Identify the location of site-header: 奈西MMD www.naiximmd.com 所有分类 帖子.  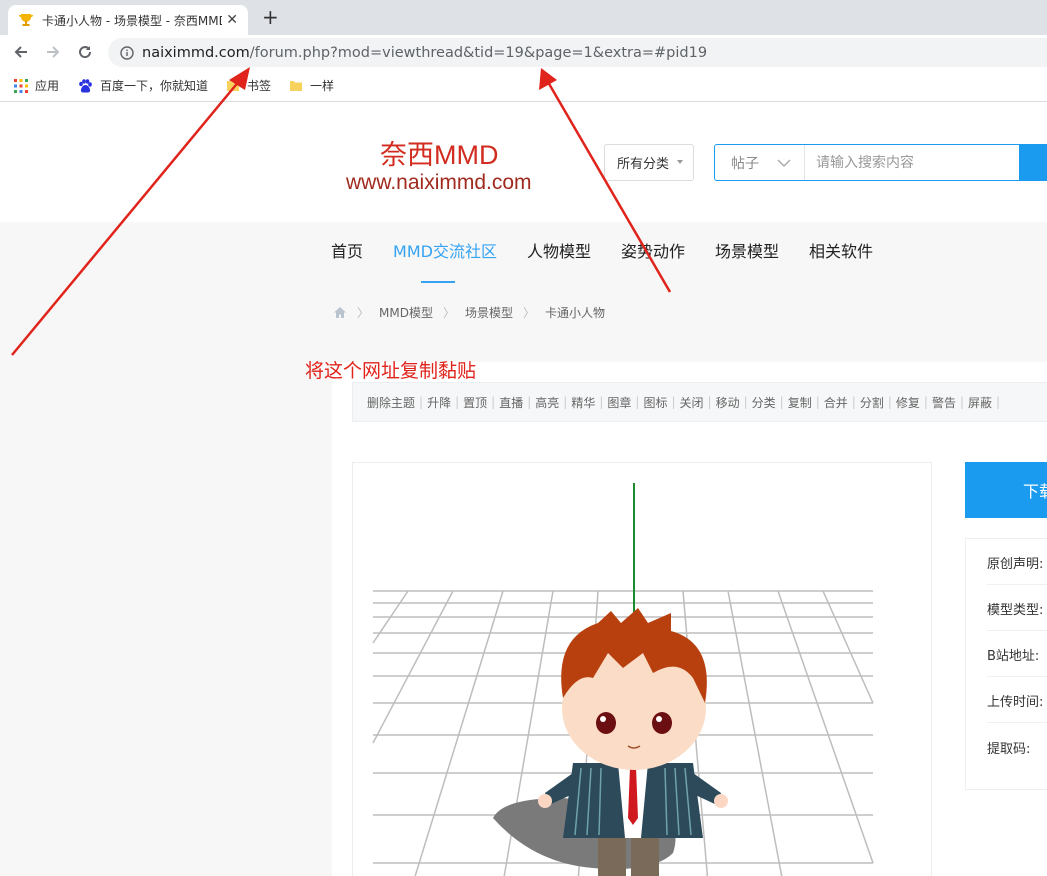
(523, 162).